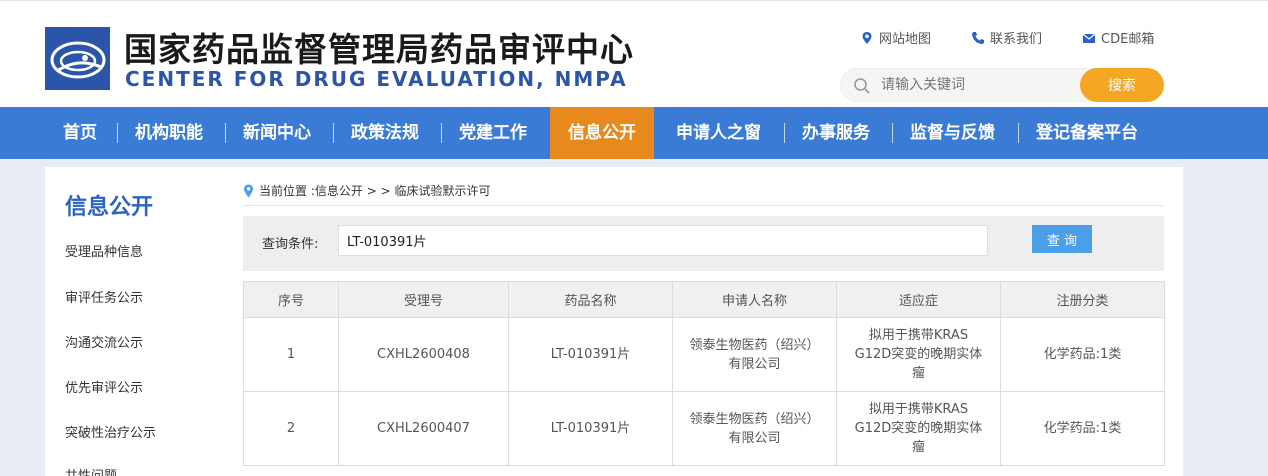 The image size is (1268, 476). What do you see at coordinates (385, 133) in the screenshot?
I see `nav-item-policies: 政策法规` at bounding box center [385, 133].